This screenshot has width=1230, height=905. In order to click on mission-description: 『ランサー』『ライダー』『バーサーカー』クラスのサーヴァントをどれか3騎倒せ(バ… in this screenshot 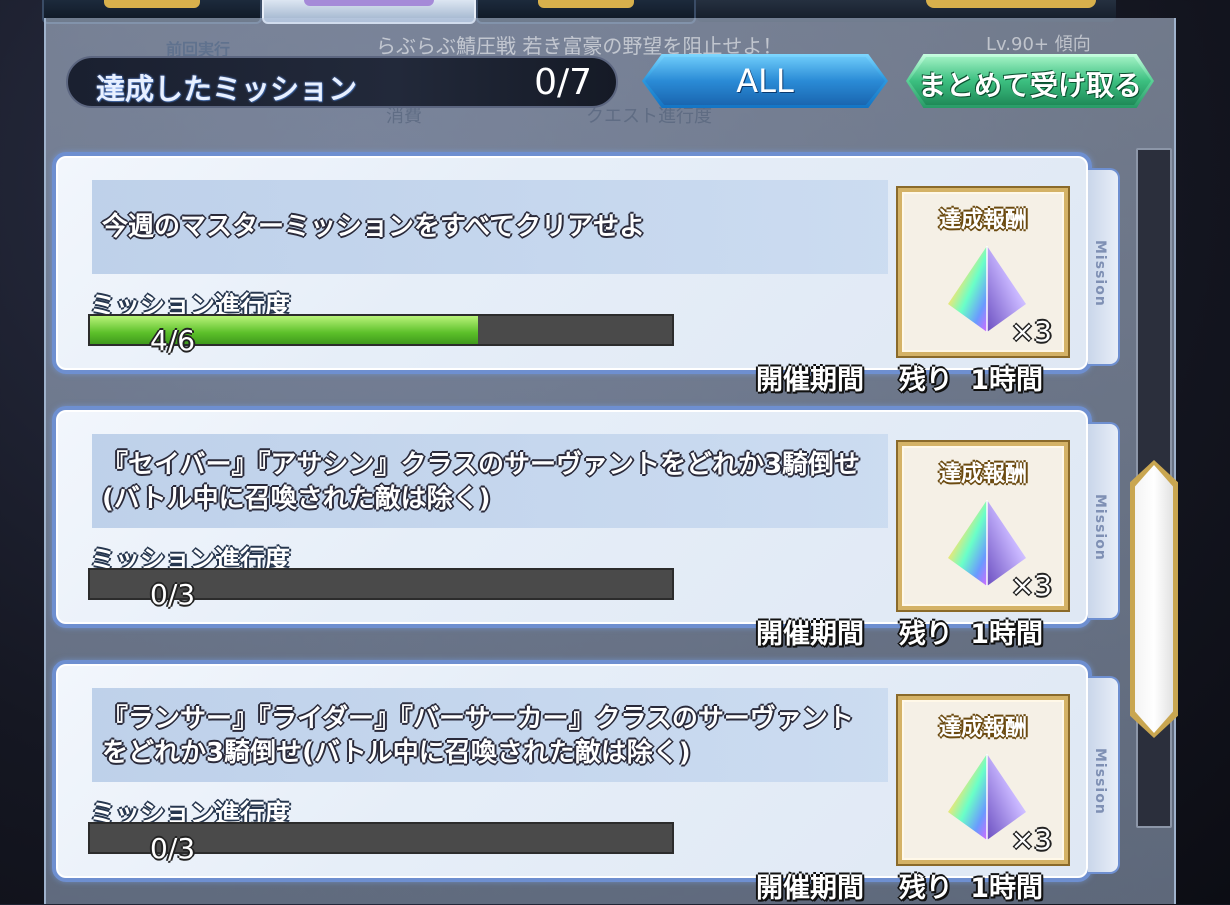, I will do `click(478, 736)`.